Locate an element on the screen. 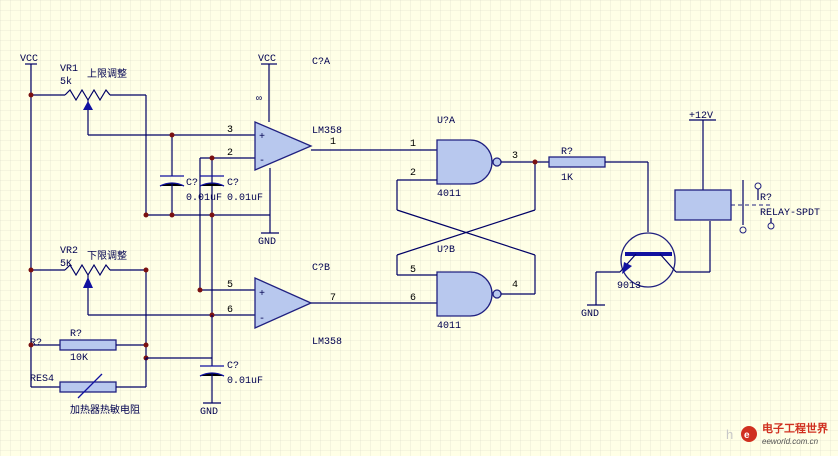 The image size is (838, 456). r1k-value: 1K is located at coordinates (567, 178).